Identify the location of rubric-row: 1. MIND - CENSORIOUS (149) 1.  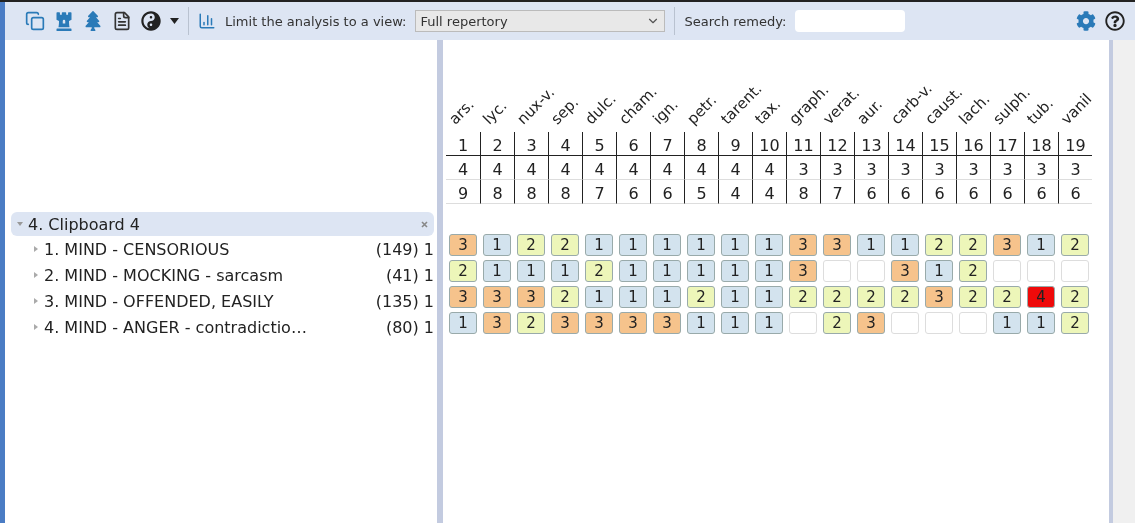
(222, 249).